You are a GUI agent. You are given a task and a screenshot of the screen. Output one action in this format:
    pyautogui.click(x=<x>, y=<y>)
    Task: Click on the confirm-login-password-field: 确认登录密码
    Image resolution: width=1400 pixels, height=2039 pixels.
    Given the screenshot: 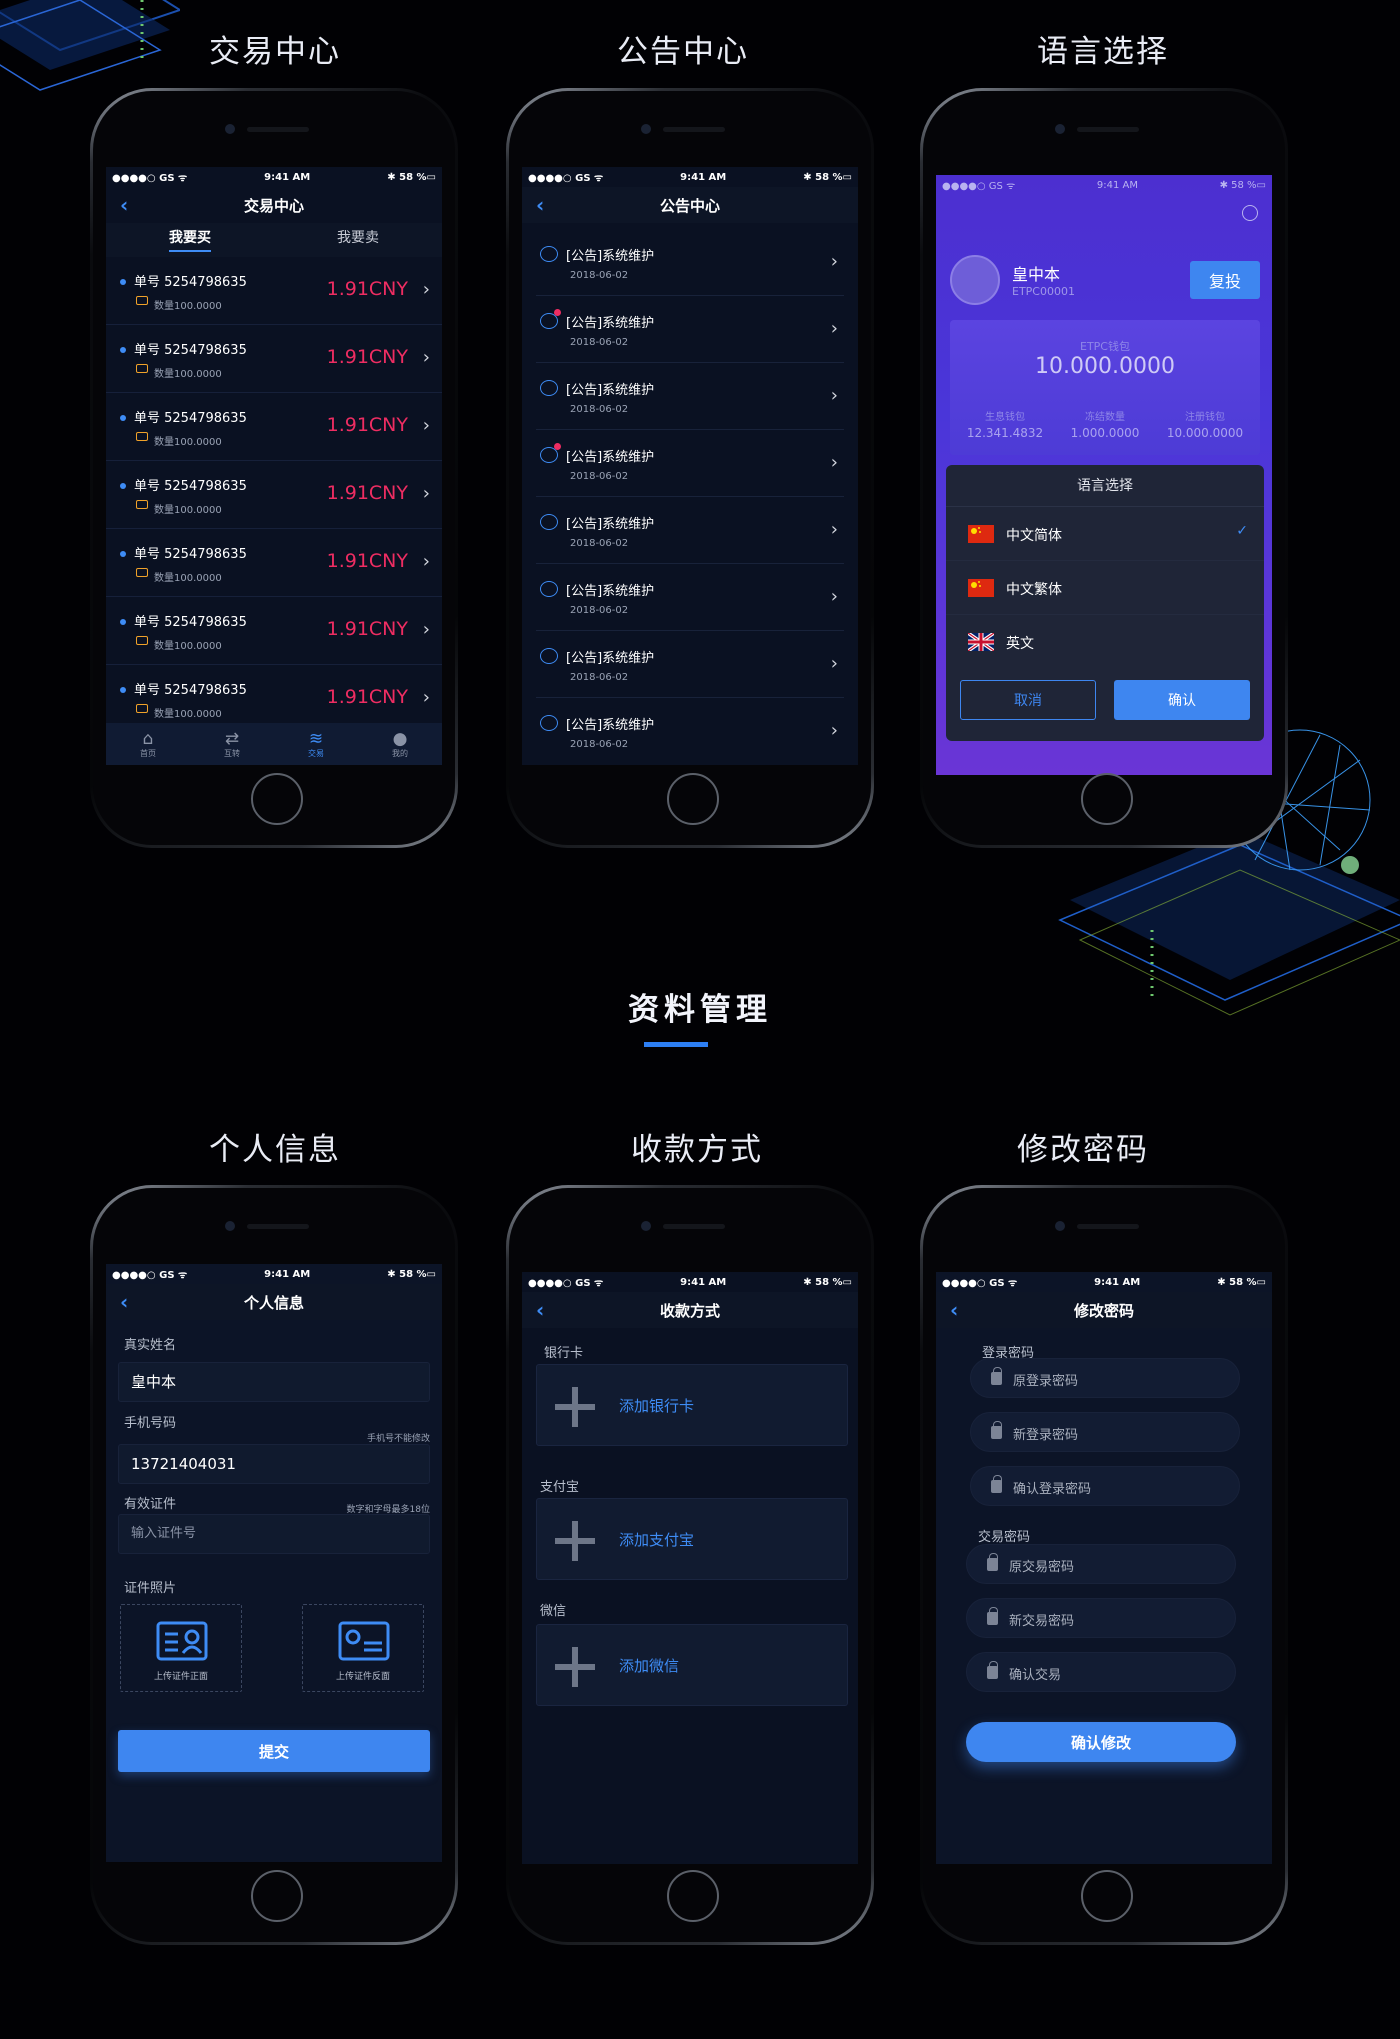 What is the action you would take?
    pyautogui.click(x=1105, y=1486)
    